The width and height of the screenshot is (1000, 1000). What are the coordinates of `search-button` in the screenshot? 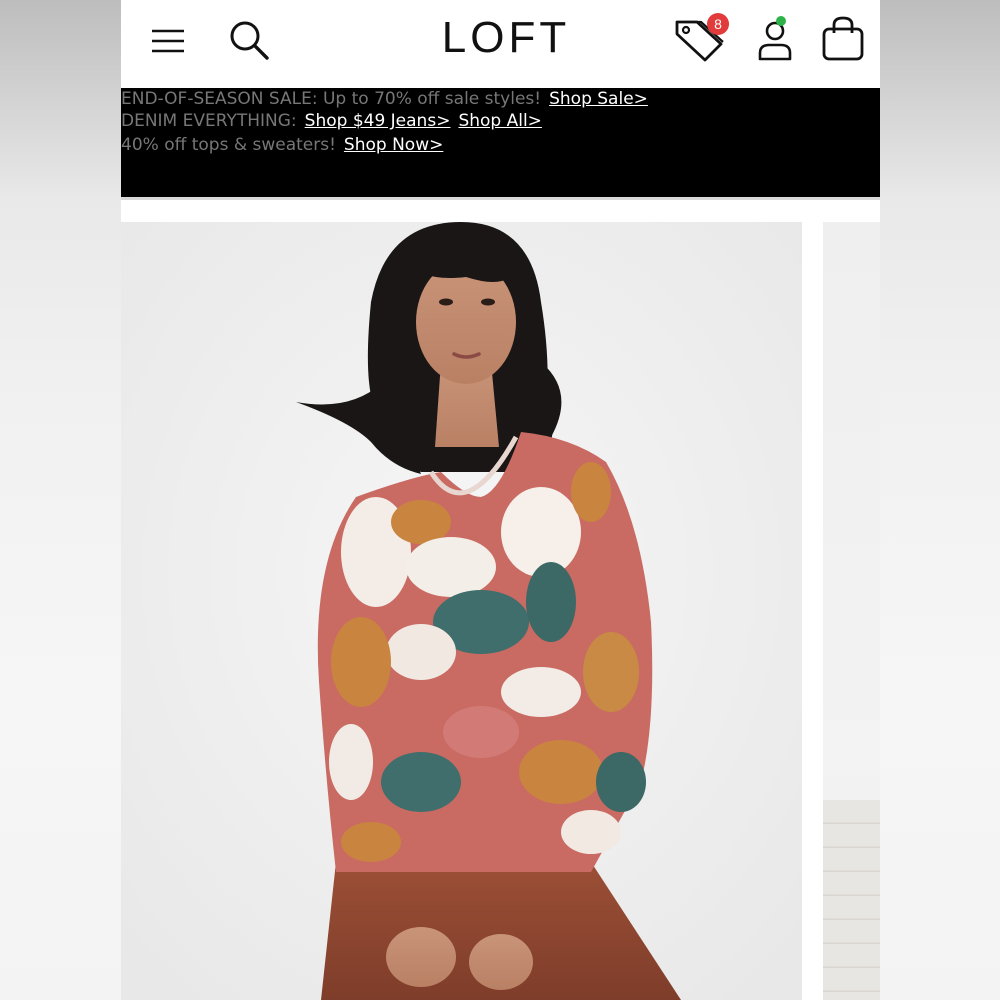 It's located at (249, 40).